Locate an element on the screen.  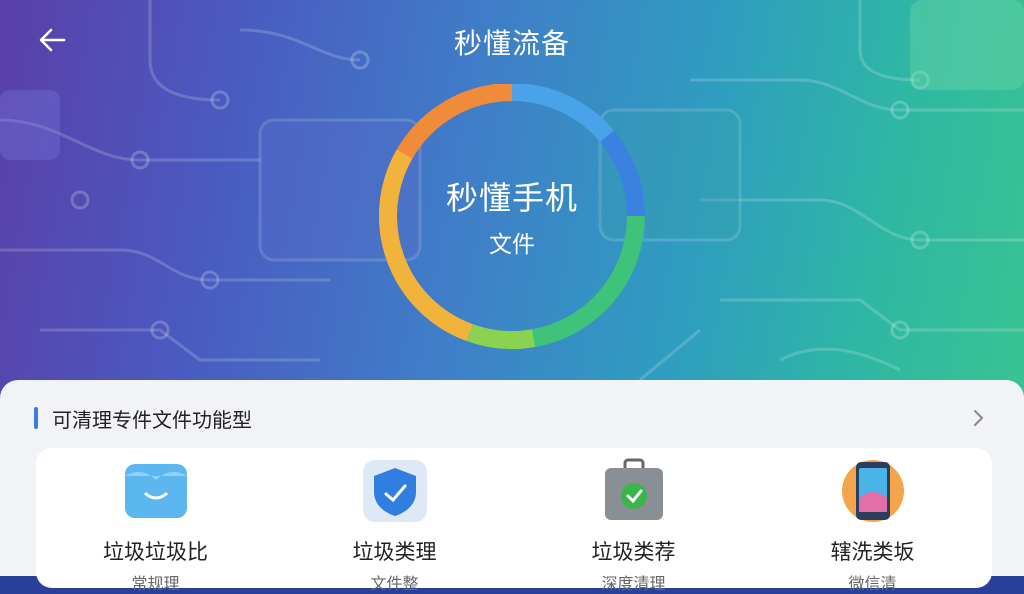
blue-box-icon is located at coordinates (155, 491).